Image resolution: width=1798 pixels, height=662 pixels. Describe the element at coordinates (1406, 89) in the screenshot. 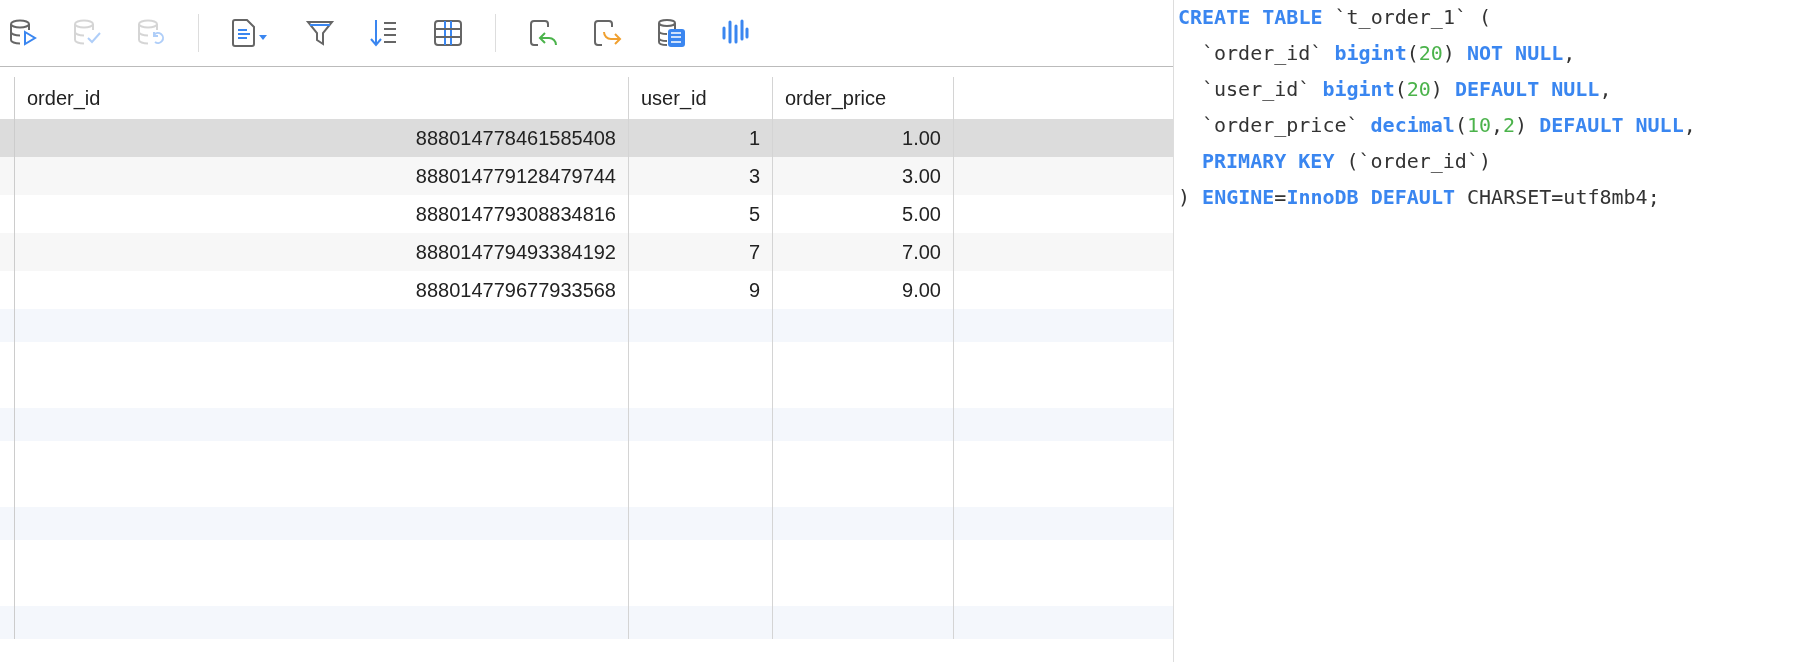

I see `code-line: `user_id` bigint(20) DEFAULT NULL,` at that location.